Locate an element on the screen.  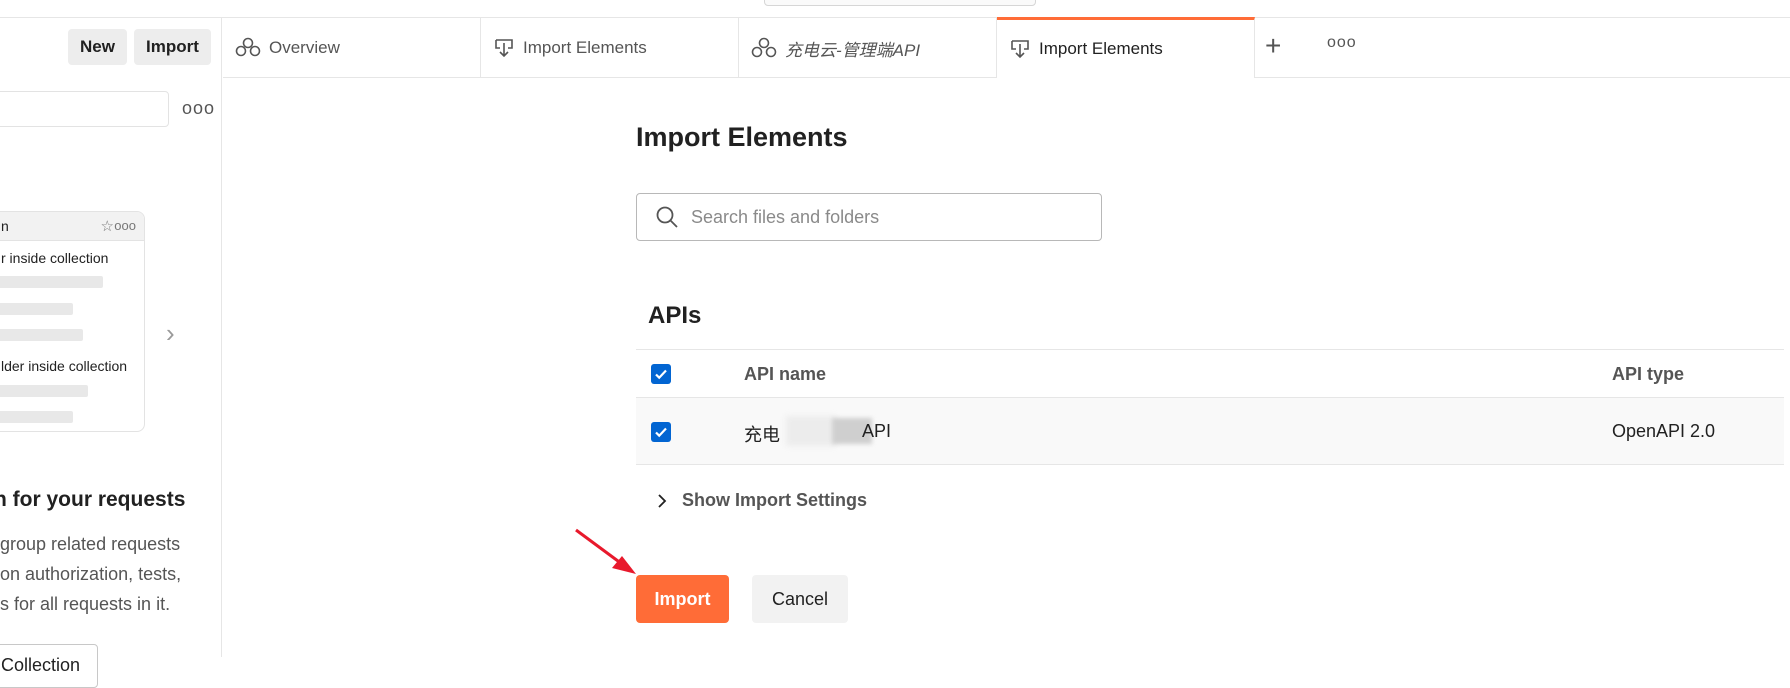
card-line-subfolder: lder inside collection is located at coordinates (64, 366).